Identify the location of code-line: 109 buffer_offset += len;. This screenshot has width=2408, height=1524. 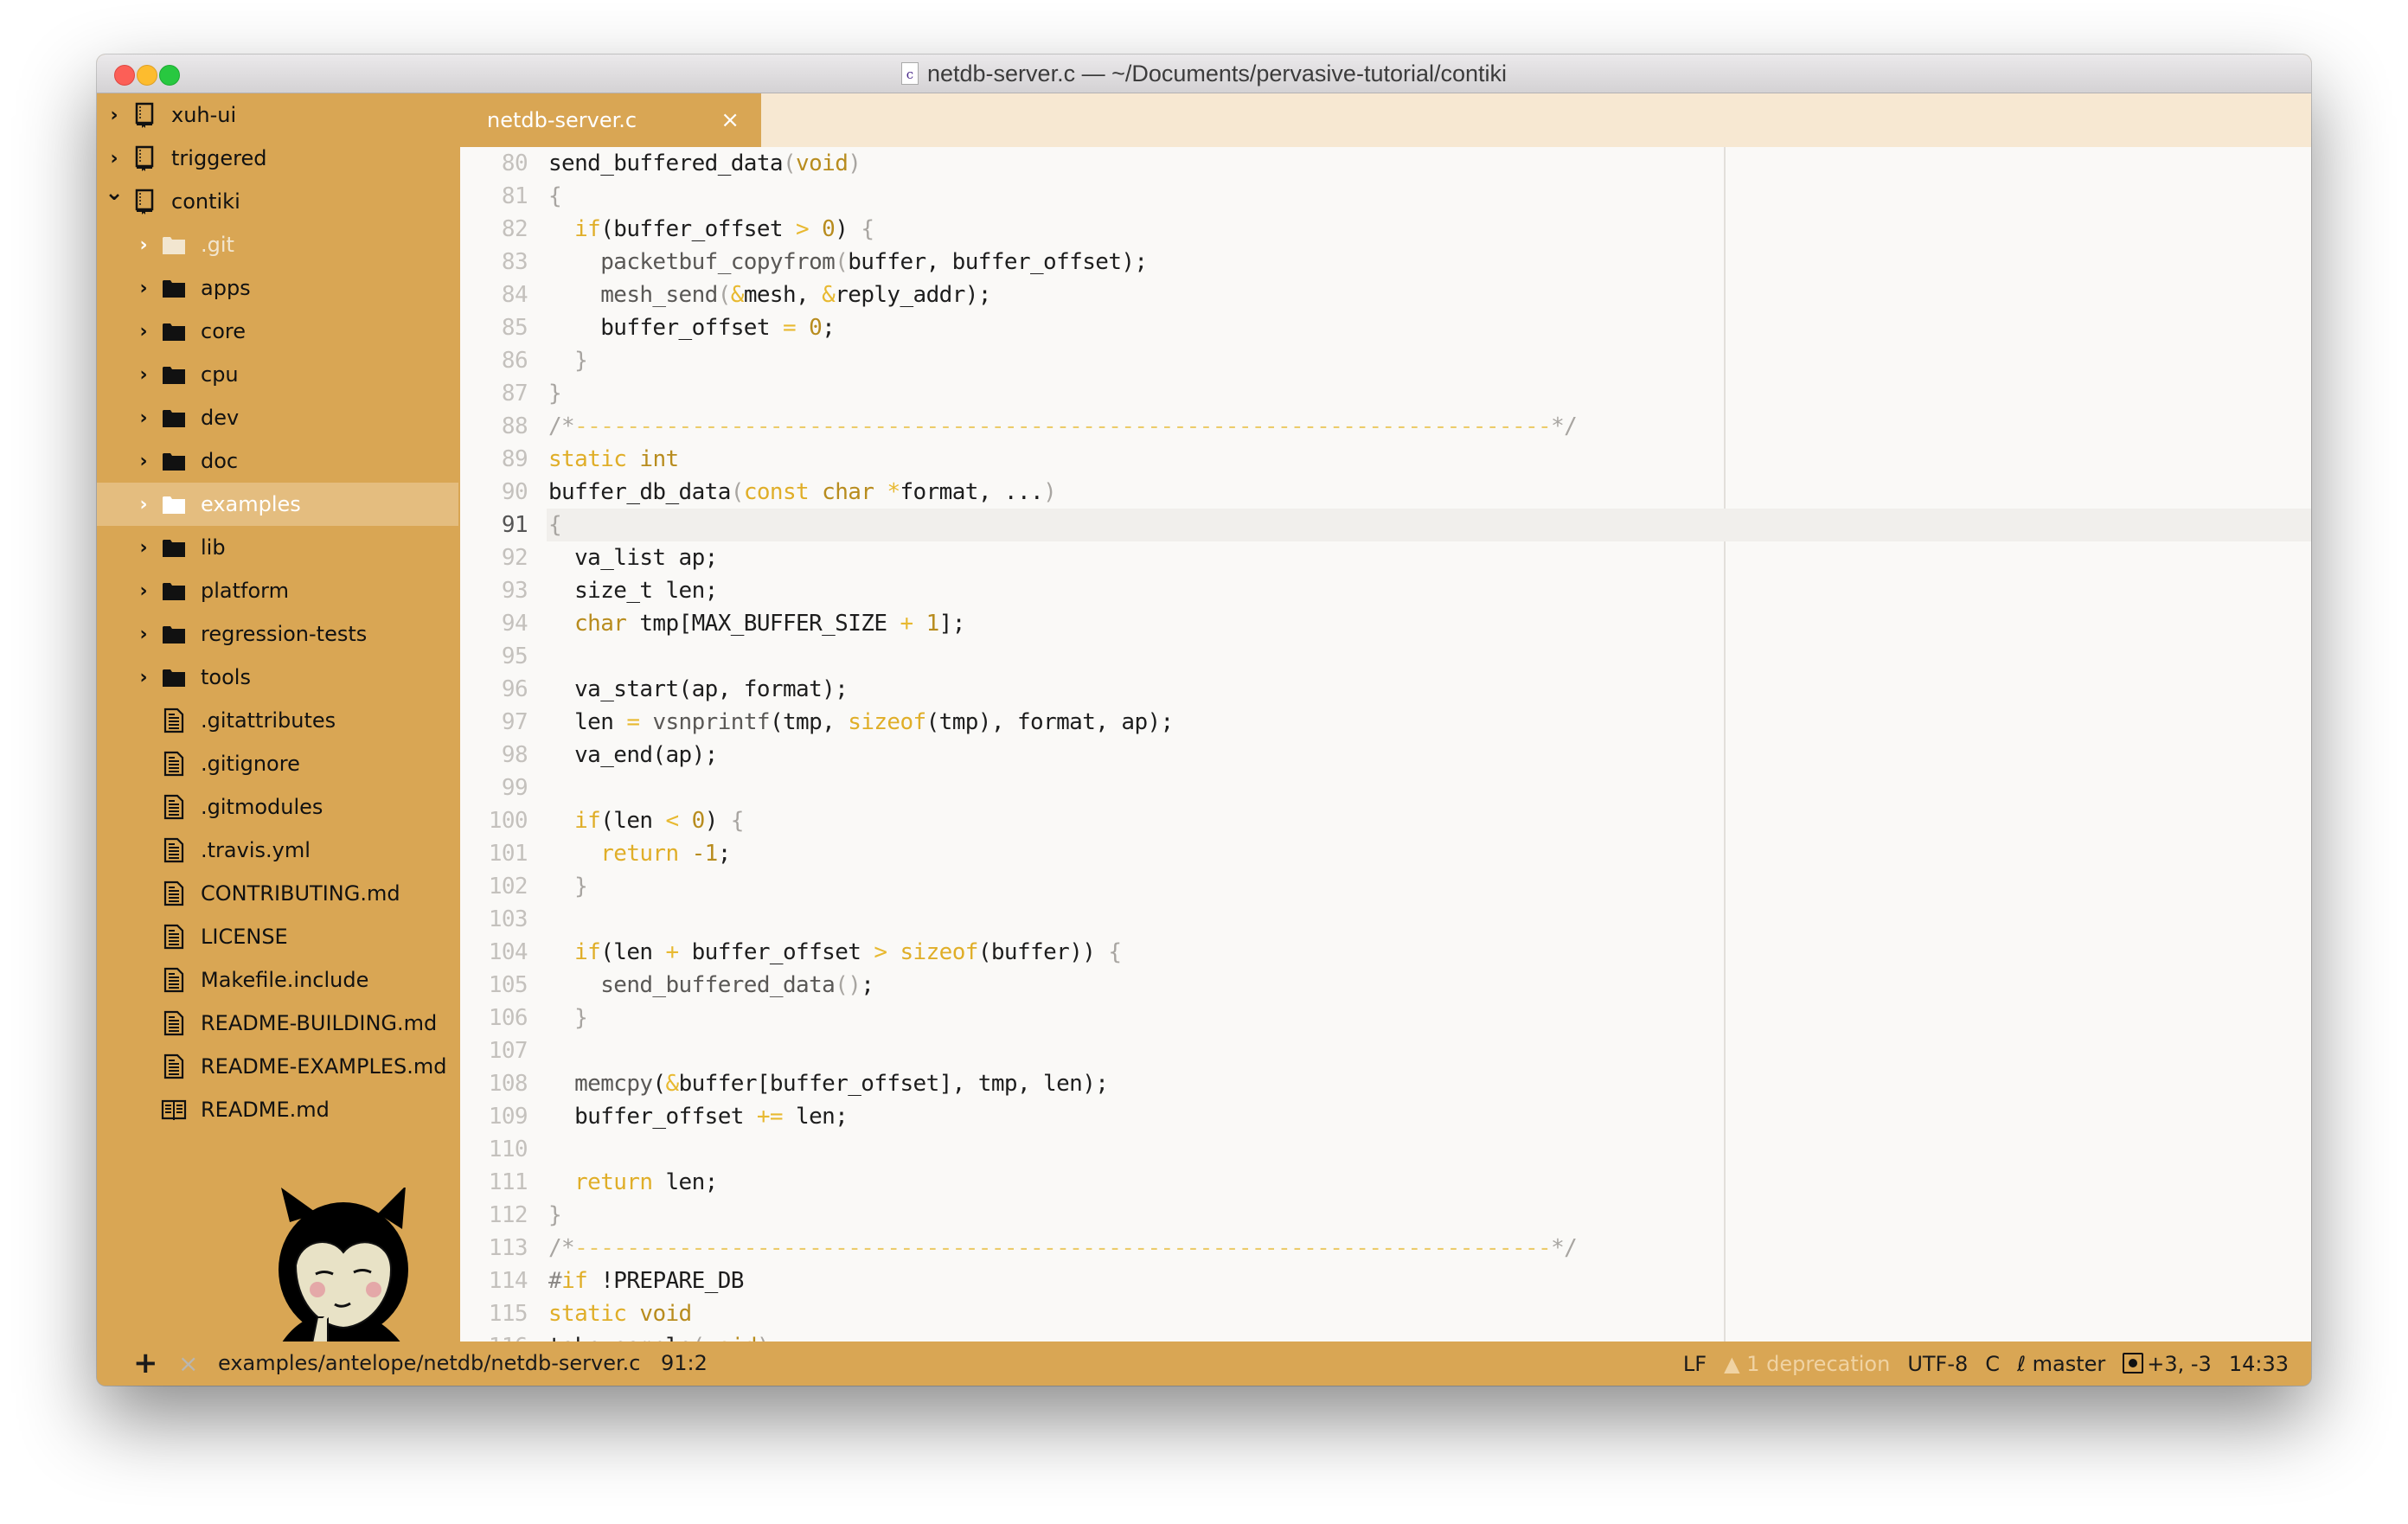
(1385, 1117).